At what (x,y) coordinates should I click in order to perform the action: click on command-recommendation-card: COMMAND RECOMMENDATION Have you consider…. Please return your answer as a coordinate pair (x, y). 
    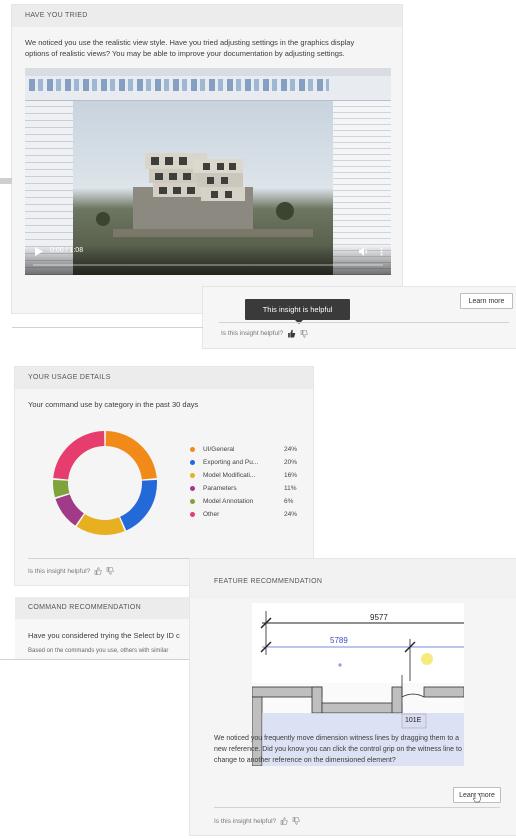
    Looking at the image, I should click on (102, 628).